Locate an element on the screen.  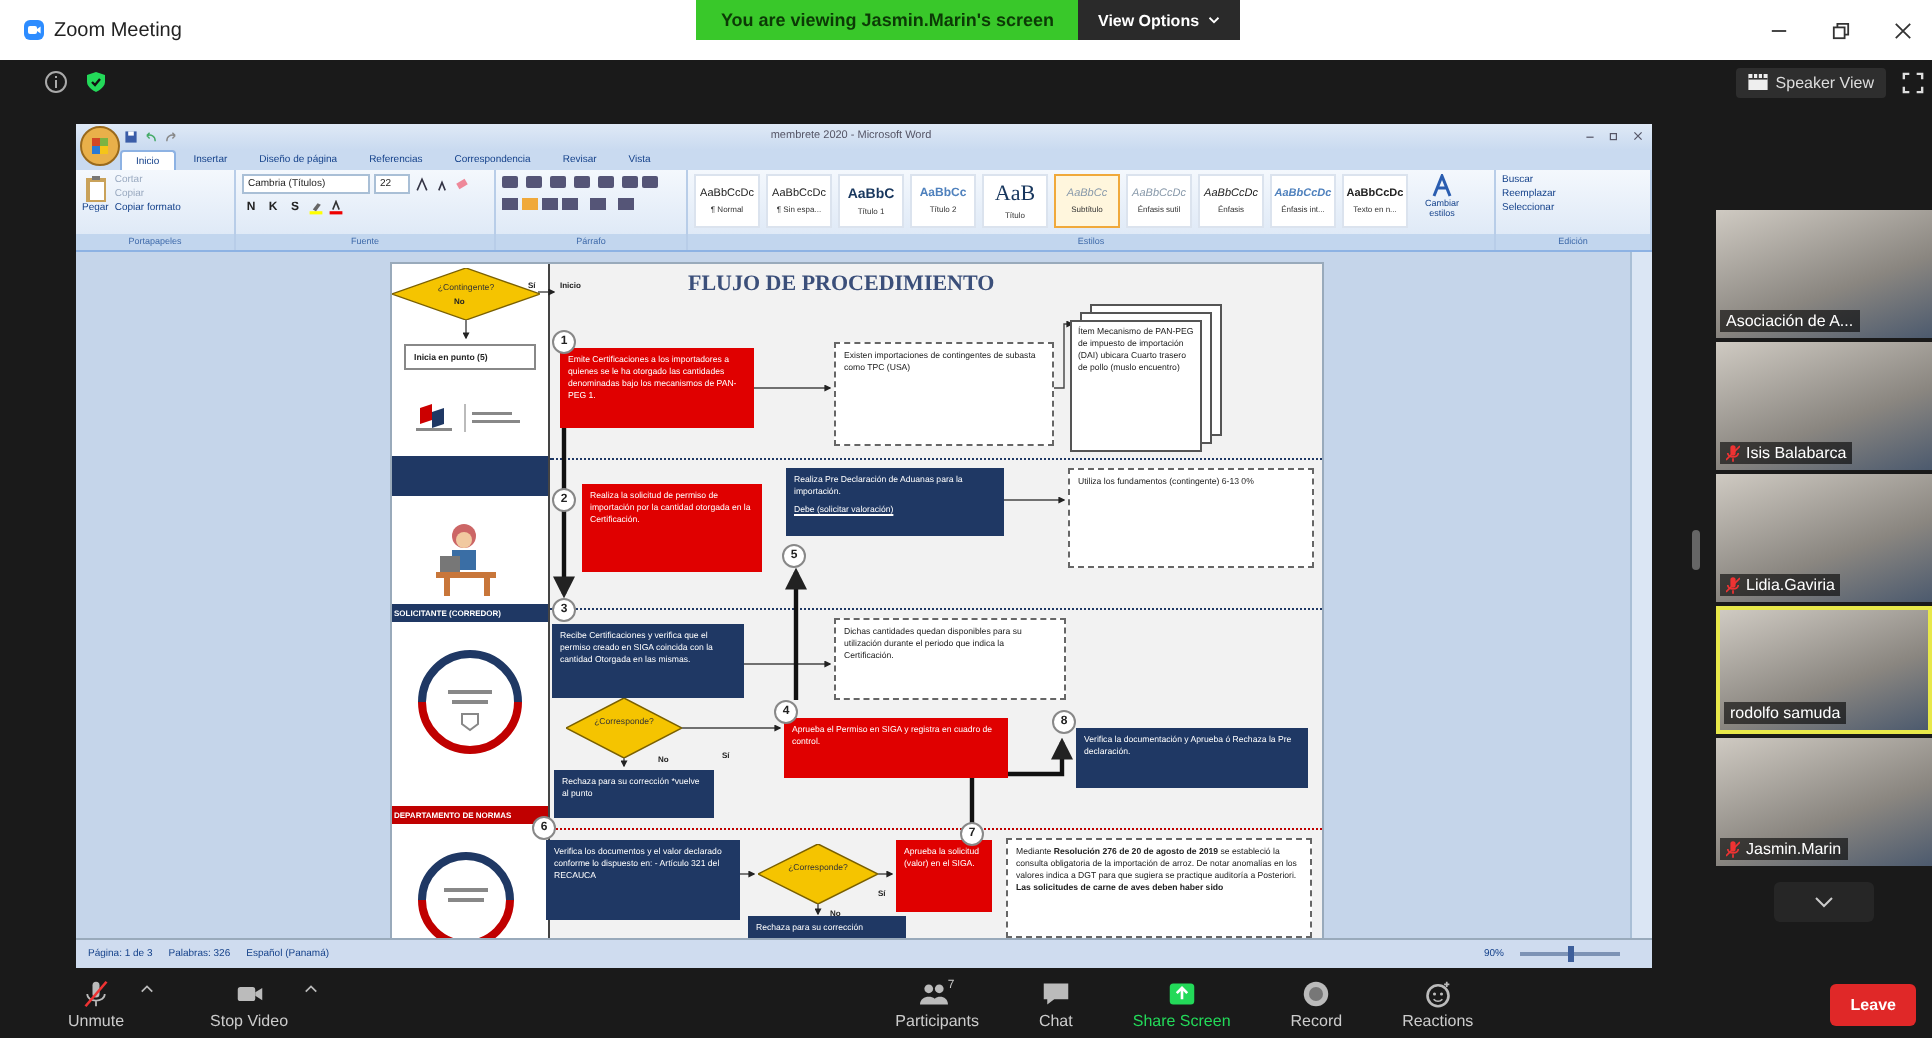
participant-tile: Isis Balabarca is located at coordinates (1824, 406).